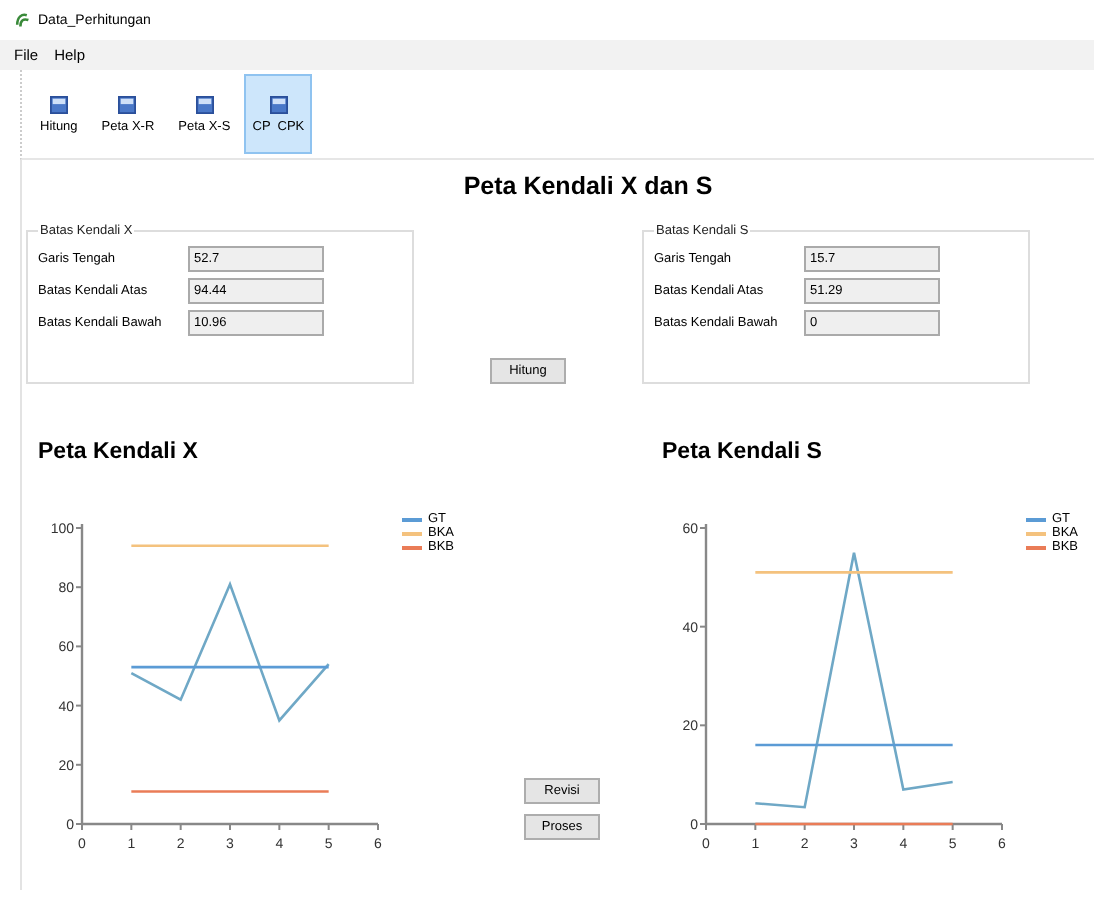 Image resolution: width=1094 pixels, height=900 pixels. I want to click on app-icon, so click(22, 20).